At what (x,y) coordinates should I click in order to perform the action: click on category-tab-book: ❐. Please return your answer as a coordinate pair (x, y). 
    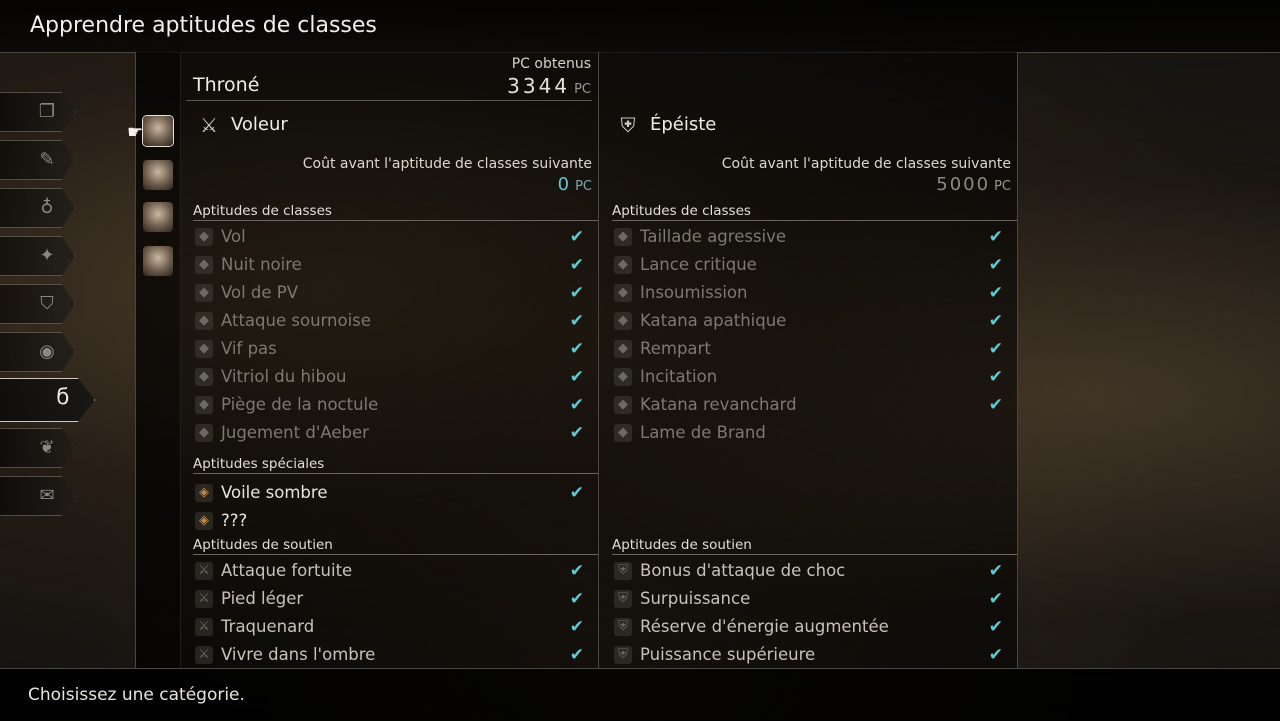
    Looking at the image, I should click on (37, 112).